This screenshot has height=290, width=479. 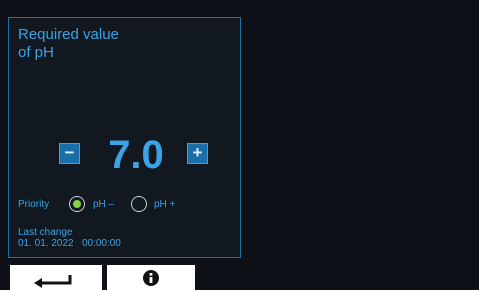 I want to click on setpoint-value: 7.0, so click(x=136, y=155).